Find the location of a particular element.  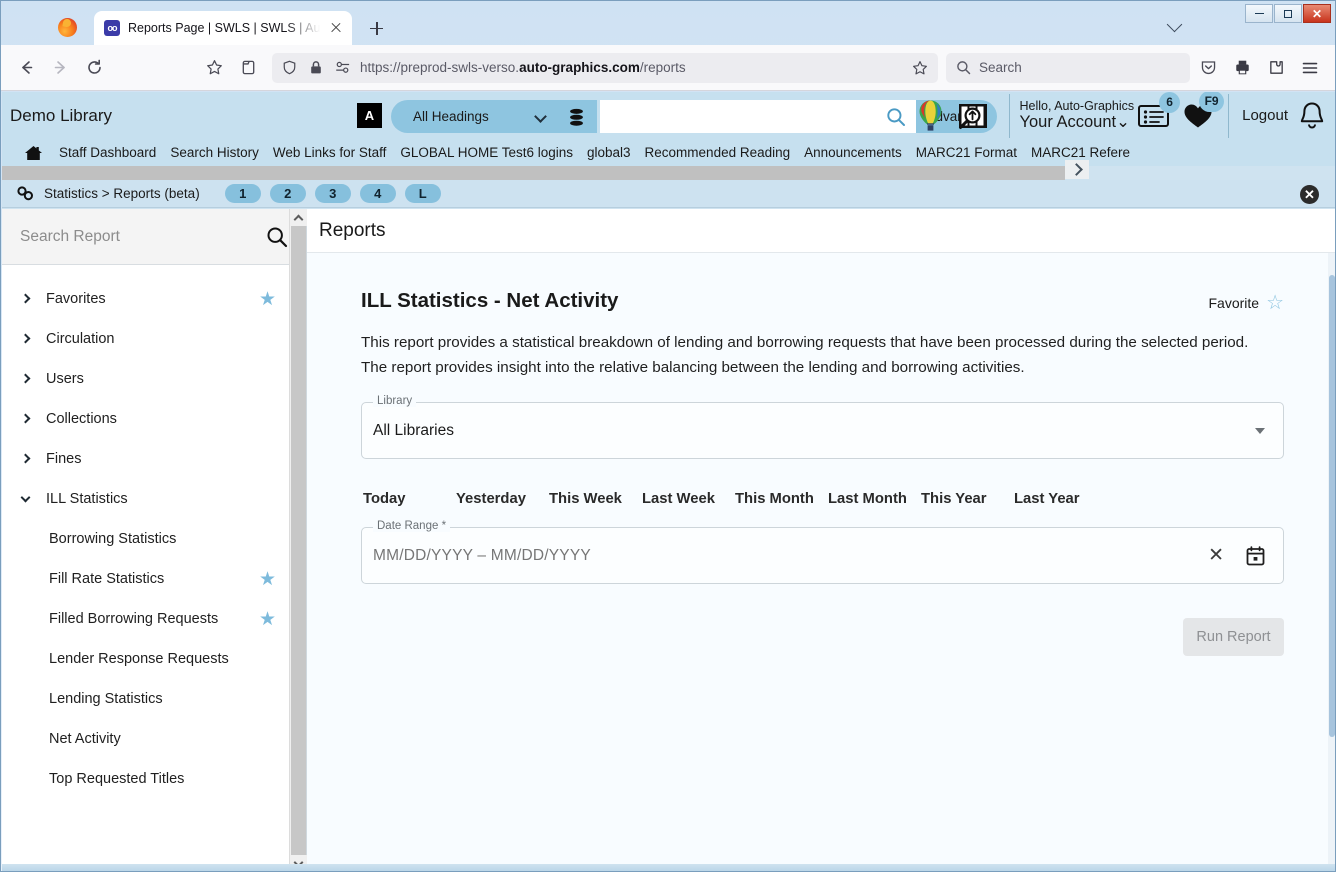

tree-node-top-requested-titles: Top Requested Titles is located at coordinates (154, 779).